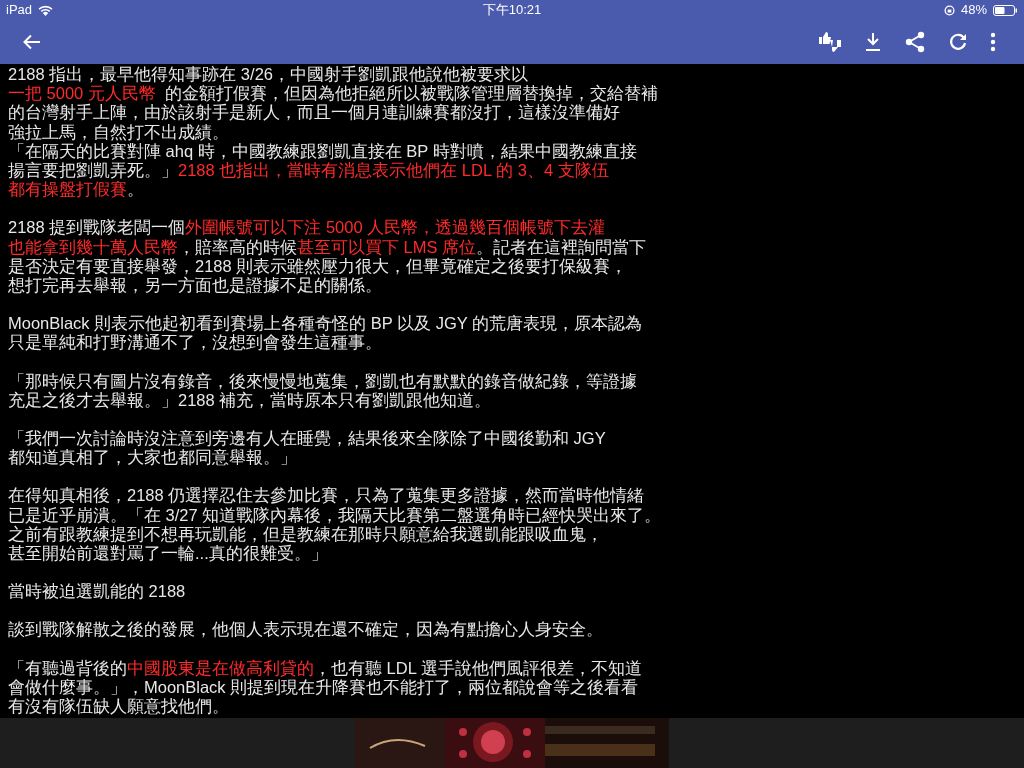 The height and width of the screenshot is (768, 1024). What do you see at coordinates (19, 10) in the screenshot?
I see `device-name: iPad` at bounding box center [19, 10].